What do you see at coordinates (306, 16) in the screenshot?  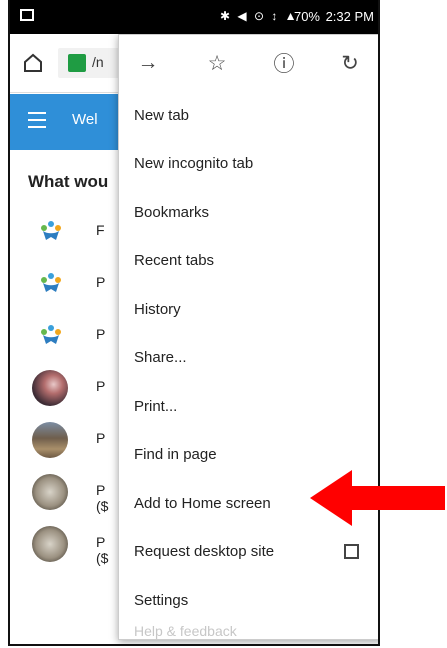 I see `battery-status: 70%` at bounding box center [306, 16].